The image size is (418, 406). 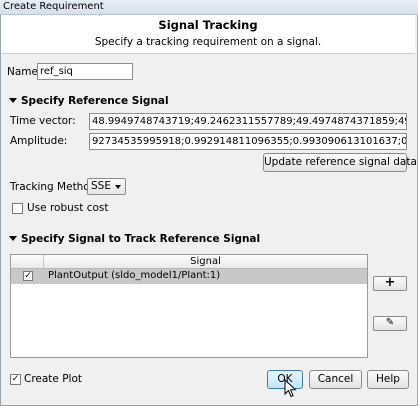 What do you see at coordinates (27, 261) in the screenshot?
I see `column-header-check` at bounding box center [27, 261].